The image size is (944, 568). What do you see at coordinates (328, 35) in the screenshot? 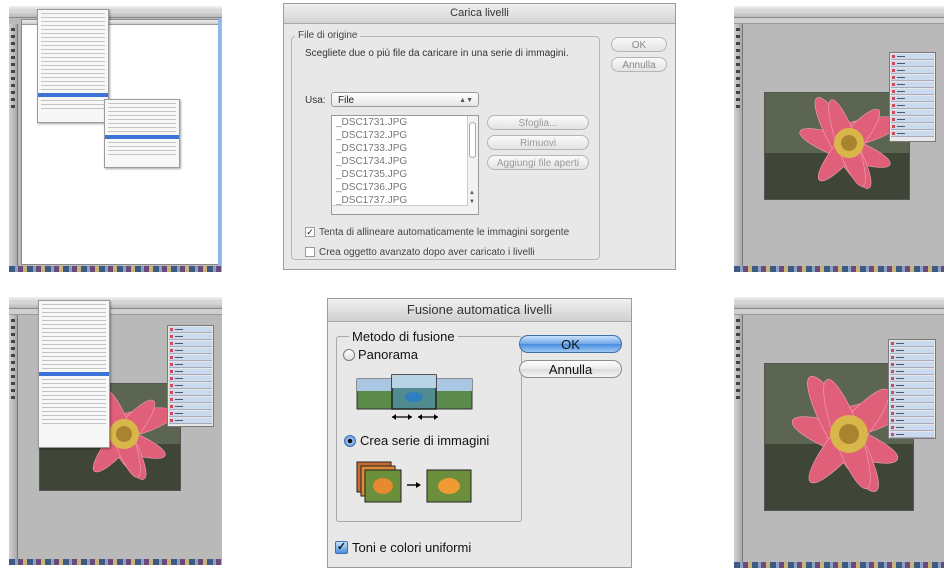
I see `source-files-legend: File di origine` at bounding box center [328, 35].